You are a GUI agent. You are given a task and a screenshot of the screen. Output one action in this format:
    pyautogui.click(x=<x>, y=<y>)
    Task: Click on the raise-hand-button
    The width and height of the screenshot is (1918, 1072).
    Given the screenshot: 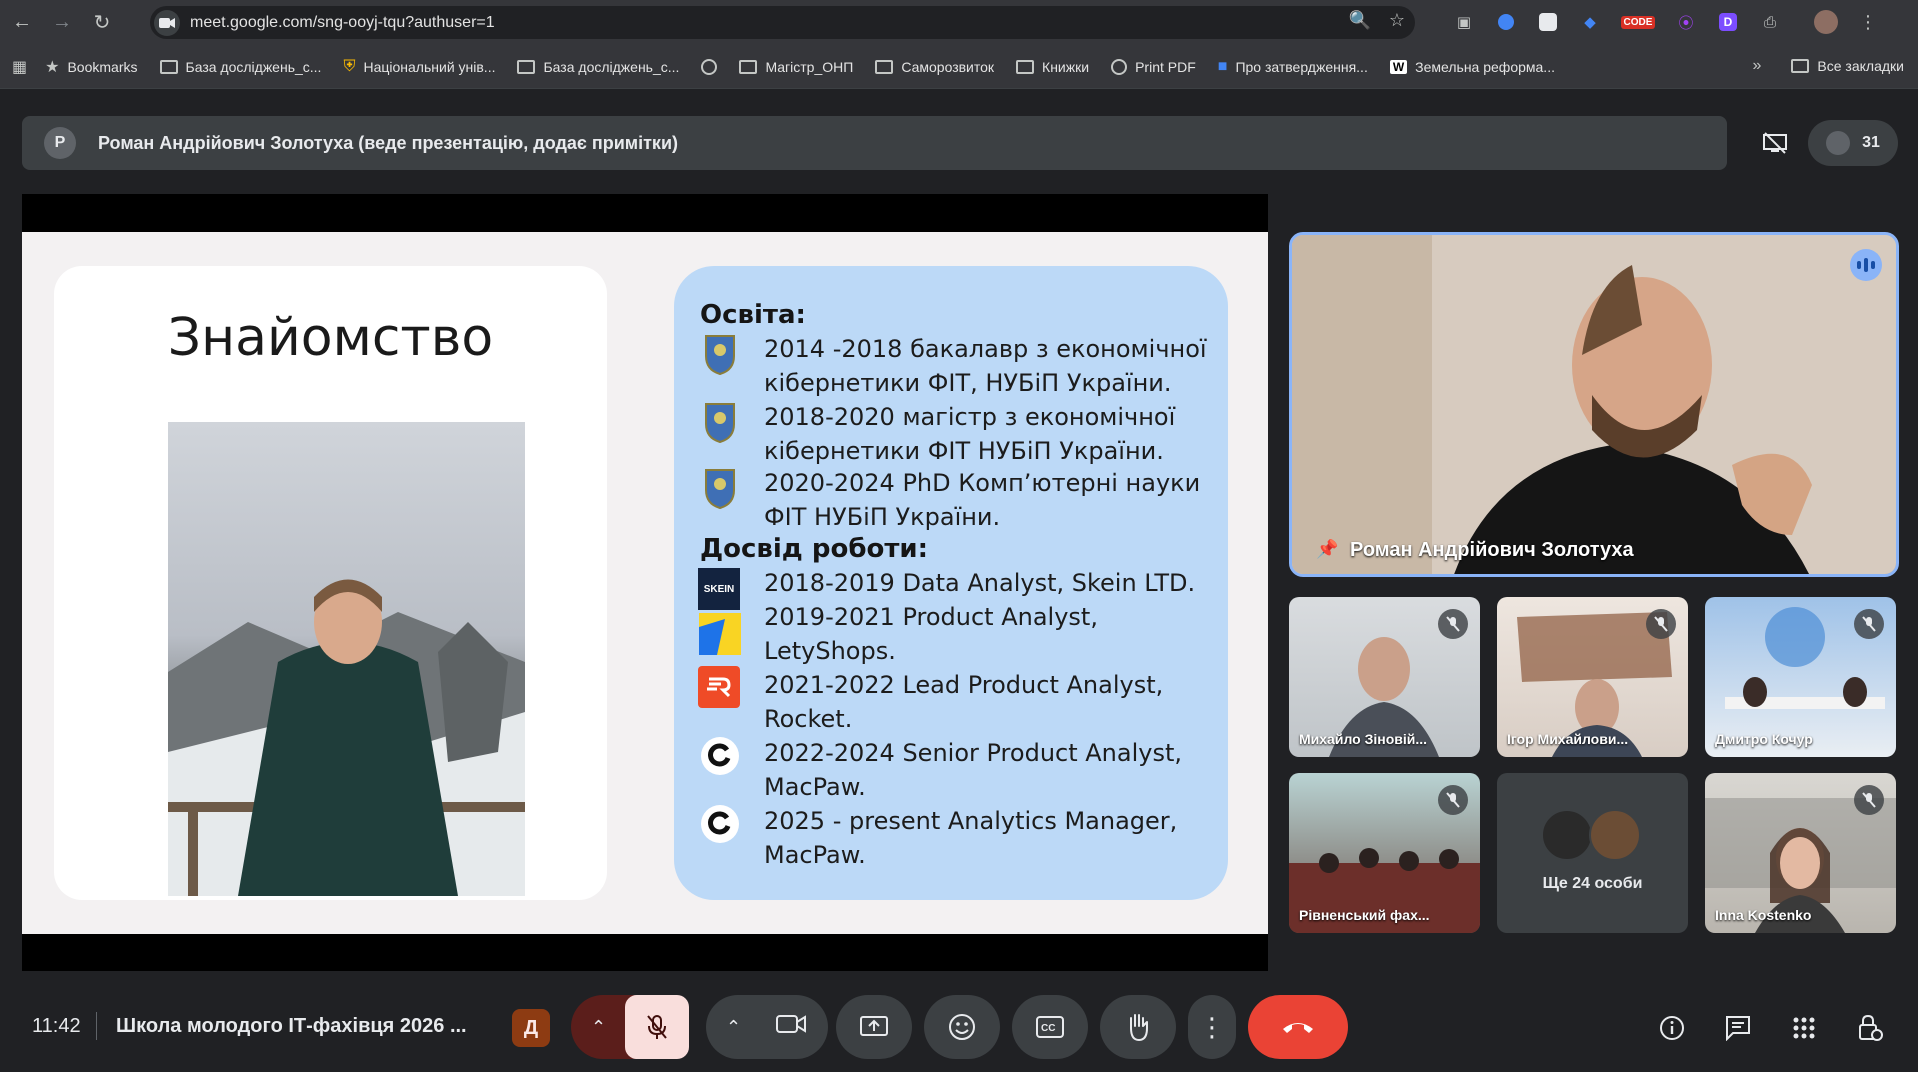 What is the action you would take?
    pyautogui.click(x=1138, y=1027)
    